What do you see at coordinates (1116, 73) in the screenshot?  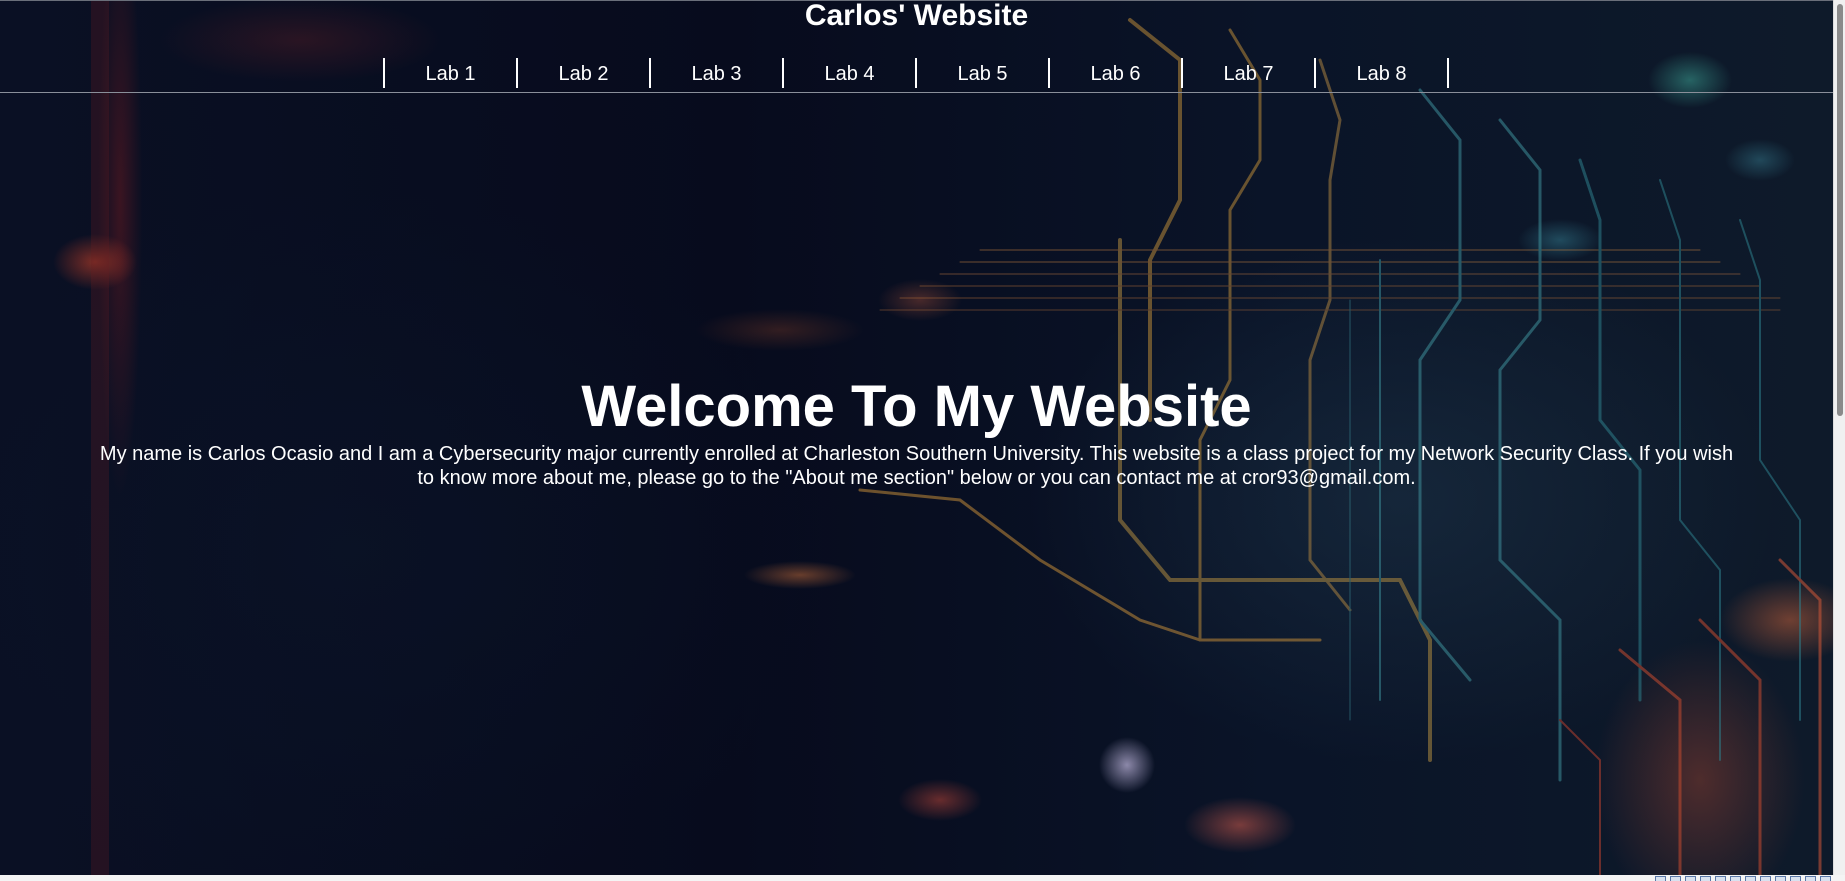 I see `nav-link-lab-6: Lab 6` at bounding box center [1116, 73].